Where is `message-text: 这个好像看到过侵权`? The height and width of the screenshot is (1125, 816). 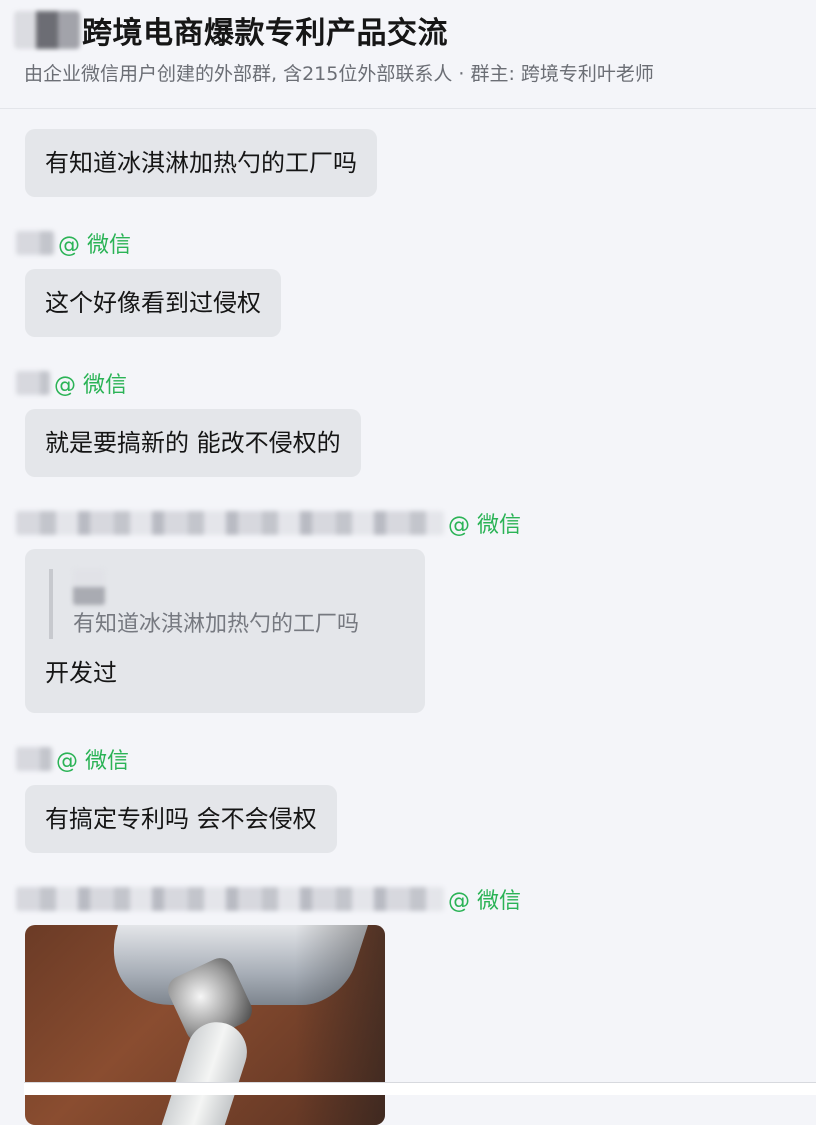 message-text: 这个好像看到过侵权 is located at coordinates (153, 303).